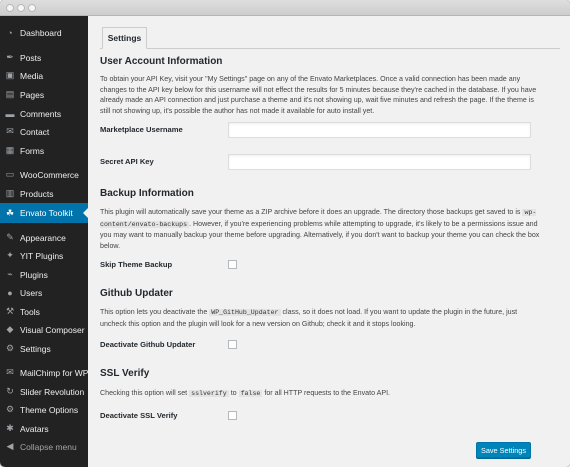  Describe the element at coordinates (10, 428) in the screenshot. I see `avatars-icon: ✱` at that location.